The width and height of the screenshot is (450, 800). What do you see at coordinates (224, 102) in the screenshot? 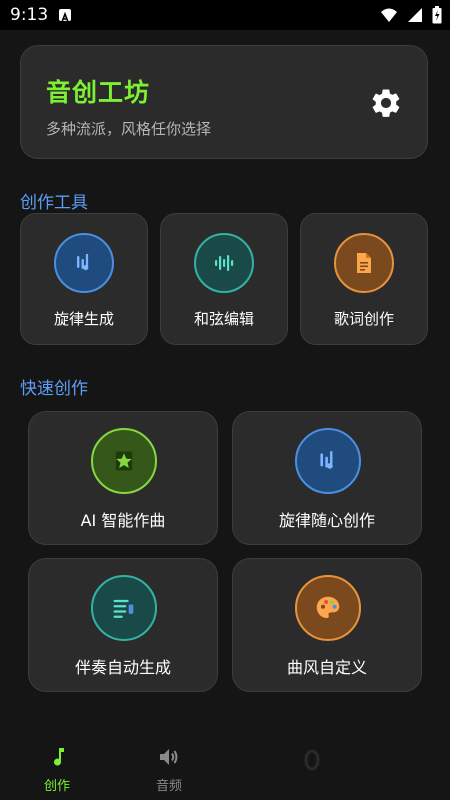
I see `header-card: 音创工坊 多种流派，风格任你选择` at bounding box center [224, 102].